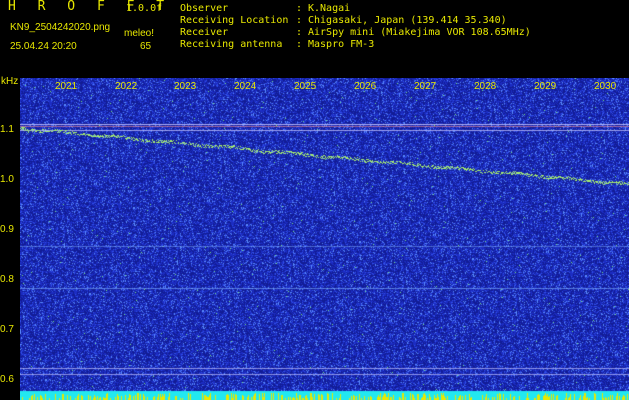 This screenshot has width=629, height=400. Describe the element at coordinates (365, 86) in the screenshot. I see `x-tick-label: 2026` at that location.